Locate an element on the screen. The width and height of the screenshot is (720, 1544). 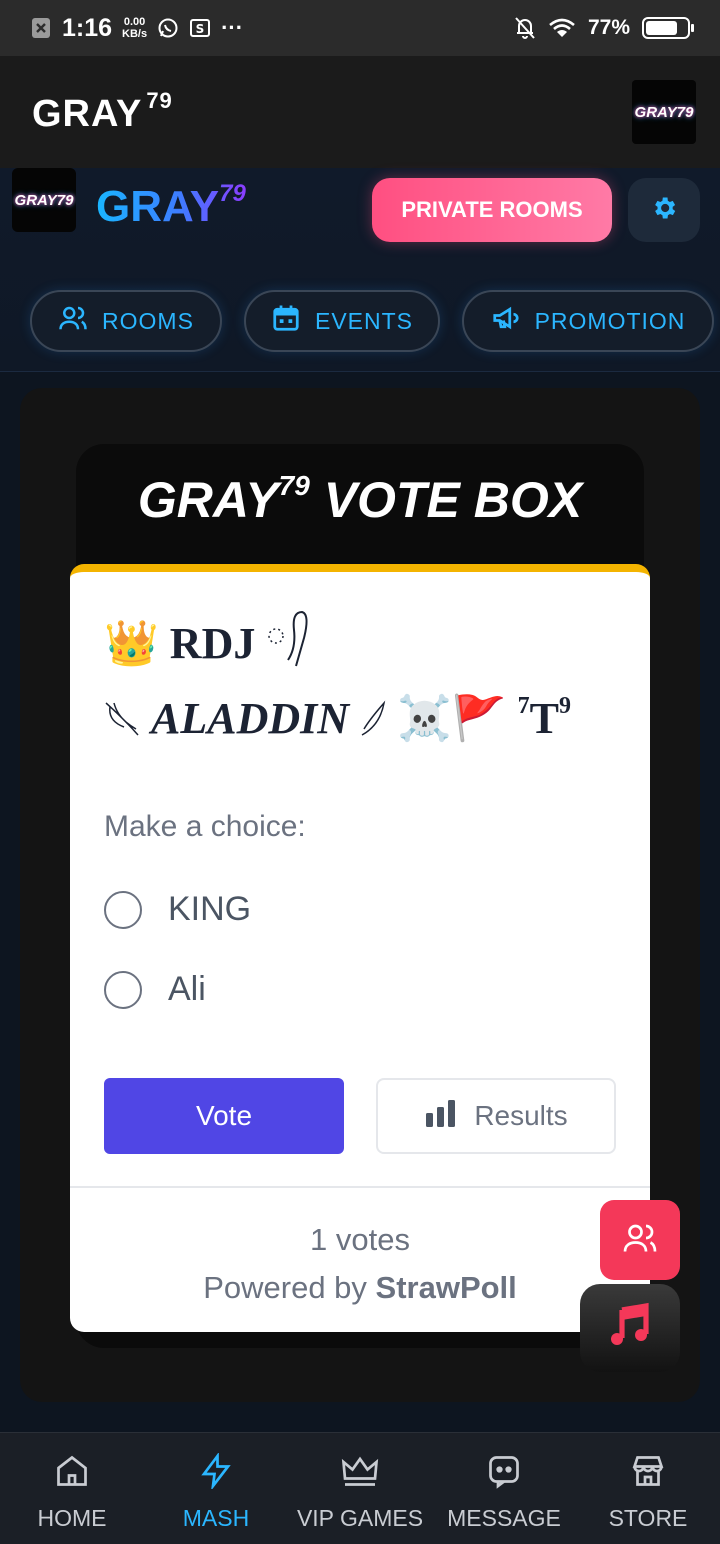
results-button: Results is located at coordinates (496, 1116).